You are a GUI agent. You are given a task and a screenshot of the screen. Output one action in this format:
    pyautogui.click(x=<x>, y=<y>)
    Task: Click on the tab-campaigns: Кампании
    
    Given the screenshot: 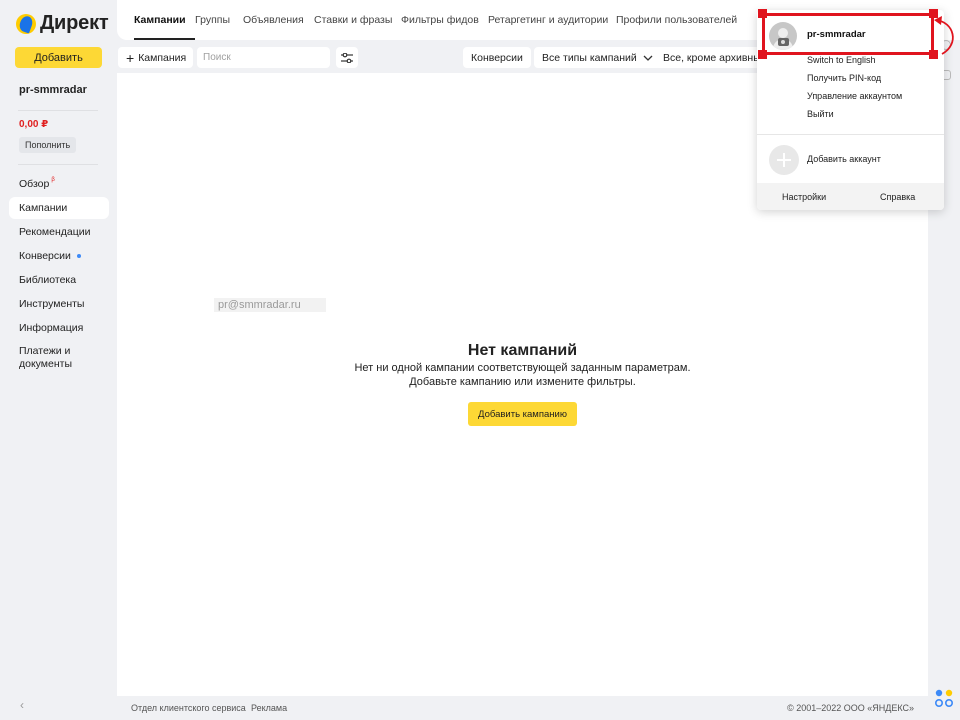 What is the action you would take?
    pyautogui.click(x=160, y=20)
    